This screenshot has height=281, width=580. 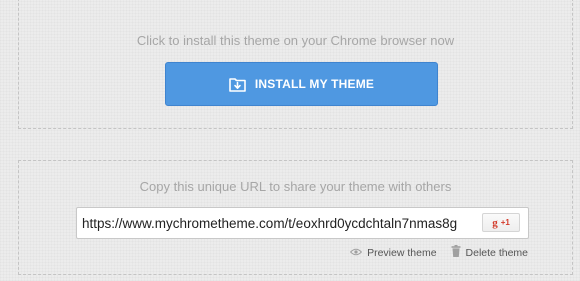 I want to click on theme-actions: Preview theme Delete theme, so click(x=438, y=252).